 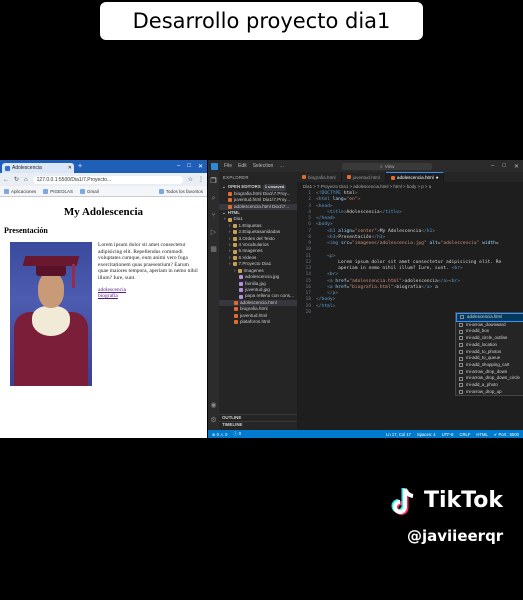 I want to click on file-tree-item: plataforos.html, so click(x=258, y=322).